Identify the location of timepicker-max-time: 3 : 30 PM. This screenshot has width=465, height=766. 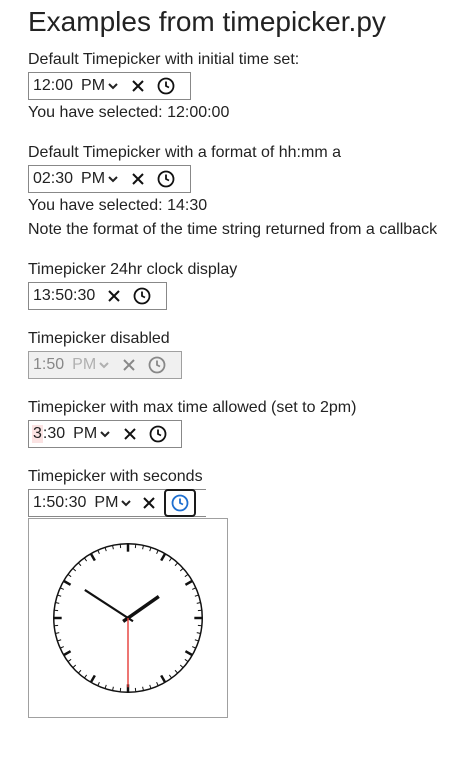
(105, 434).